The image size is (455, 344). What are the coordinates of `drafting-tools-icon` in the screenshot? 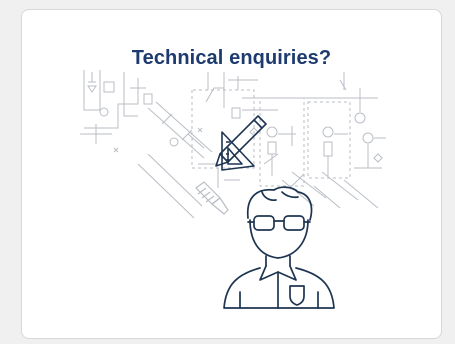 It's located at (241, 143).